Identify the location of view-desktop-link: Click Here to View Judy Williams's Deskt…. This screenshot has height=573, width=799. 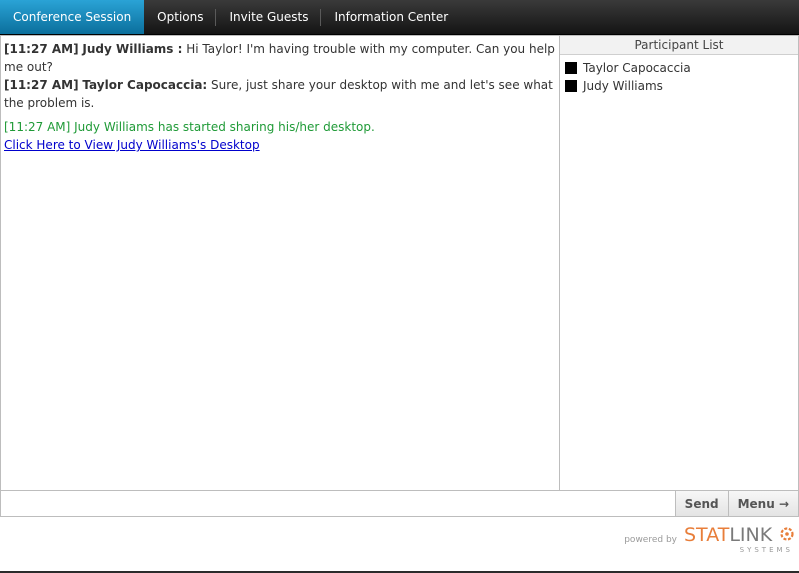
(132, 145).